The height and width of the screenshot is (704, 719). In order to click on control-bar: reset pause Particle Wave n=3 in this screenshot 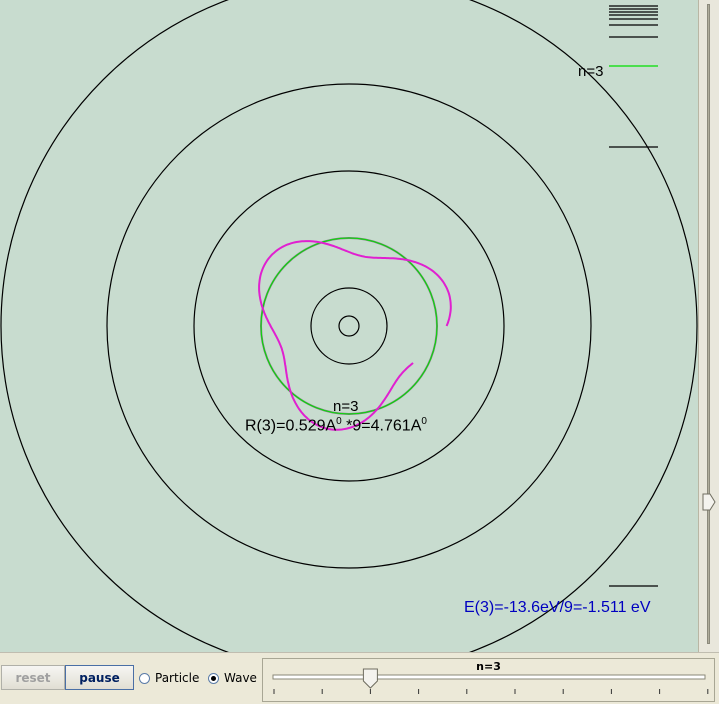, I will do `click(359, 678)`.